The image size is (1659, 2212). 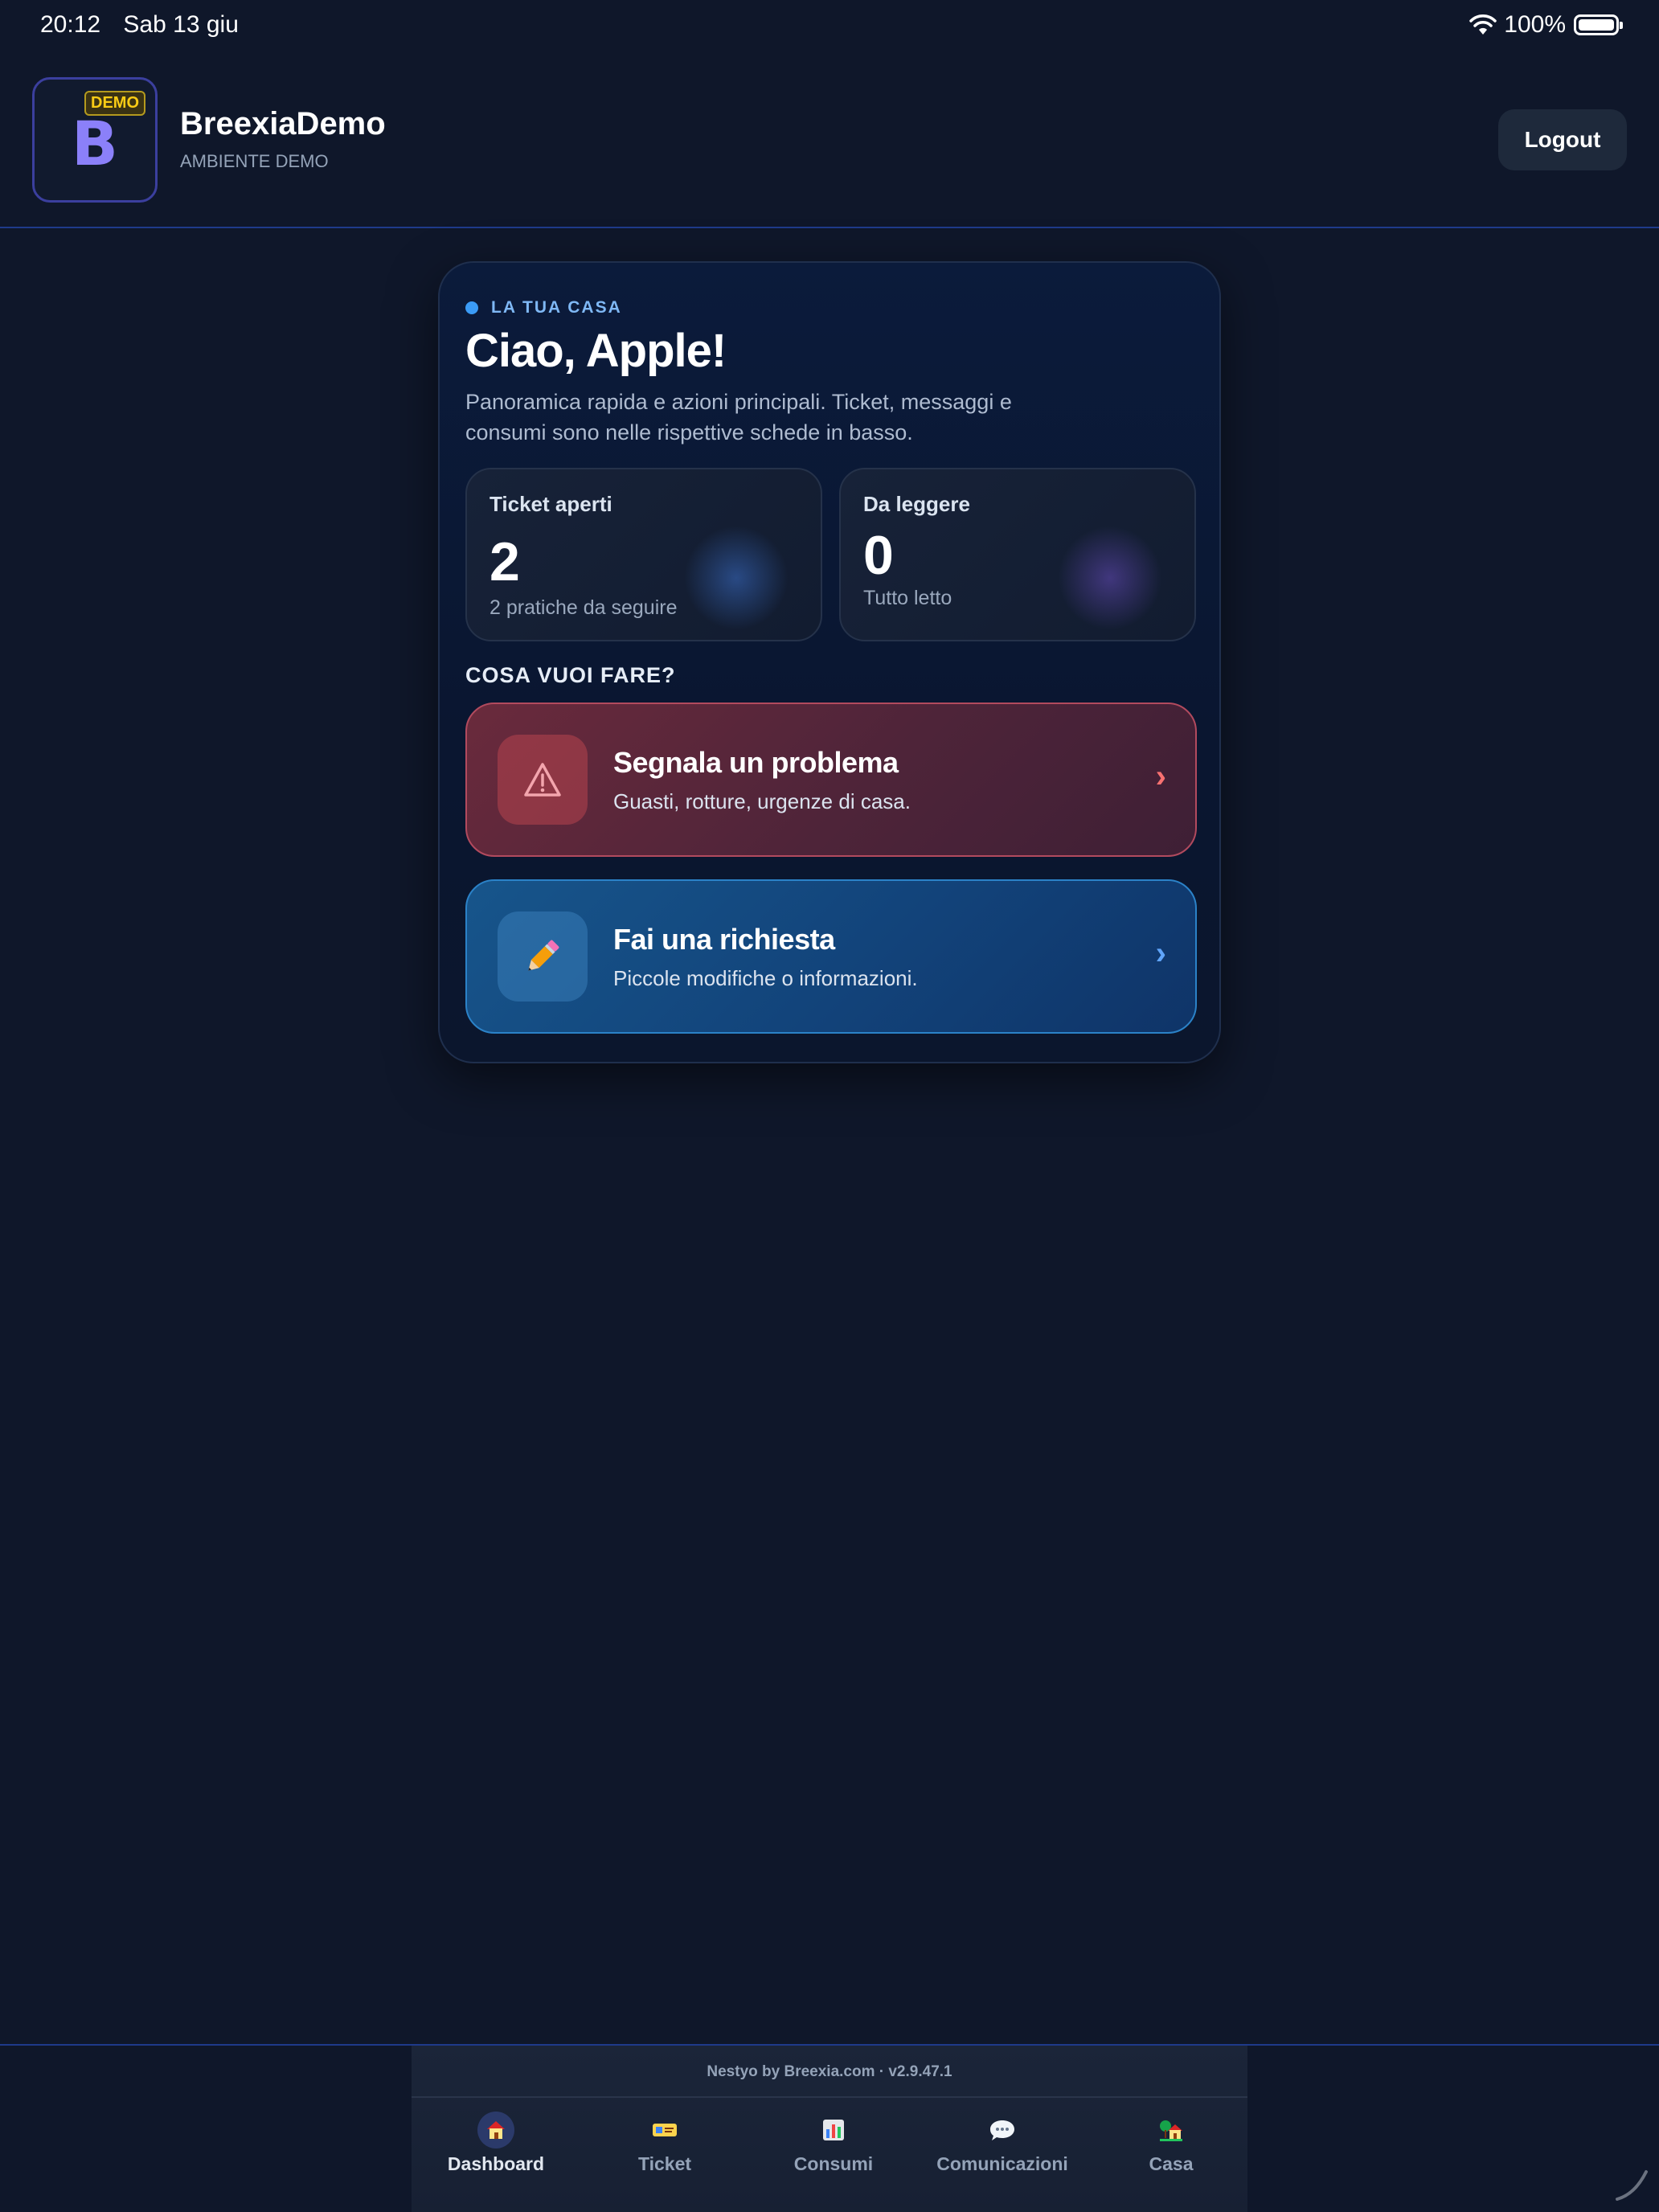 I want to click on nav-item-casa: Casa, so click(x=1171, y=2156).